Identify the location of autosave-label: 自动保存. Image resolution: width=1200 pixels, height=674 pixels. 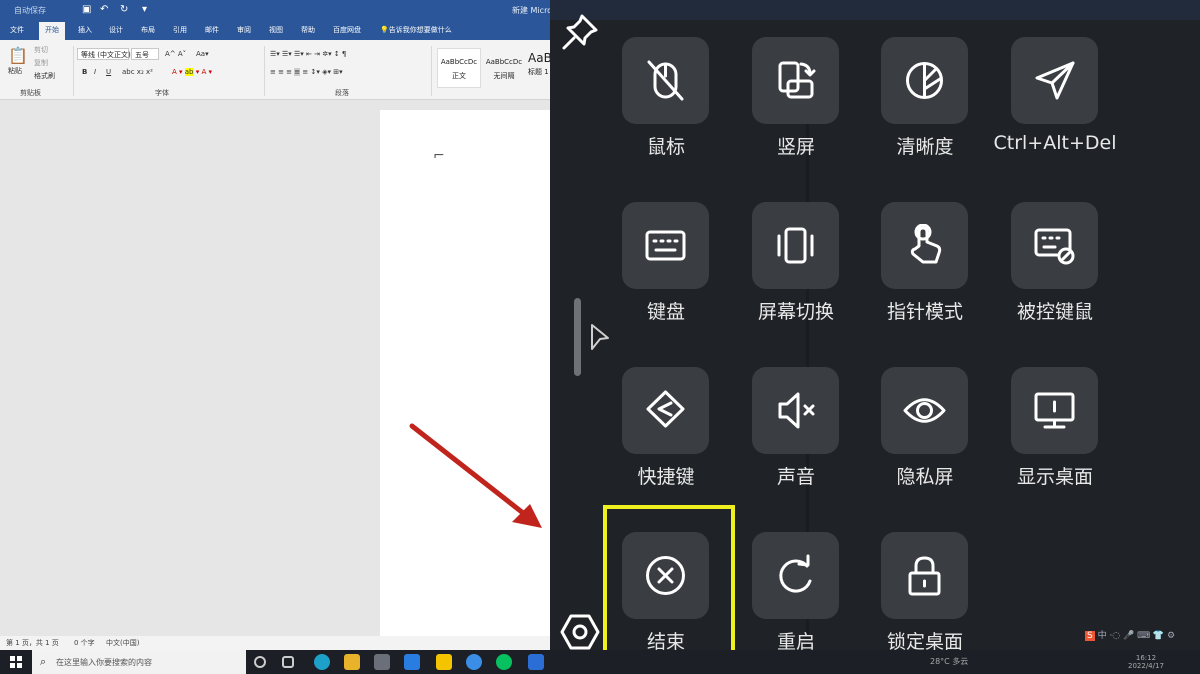
(30, 10).